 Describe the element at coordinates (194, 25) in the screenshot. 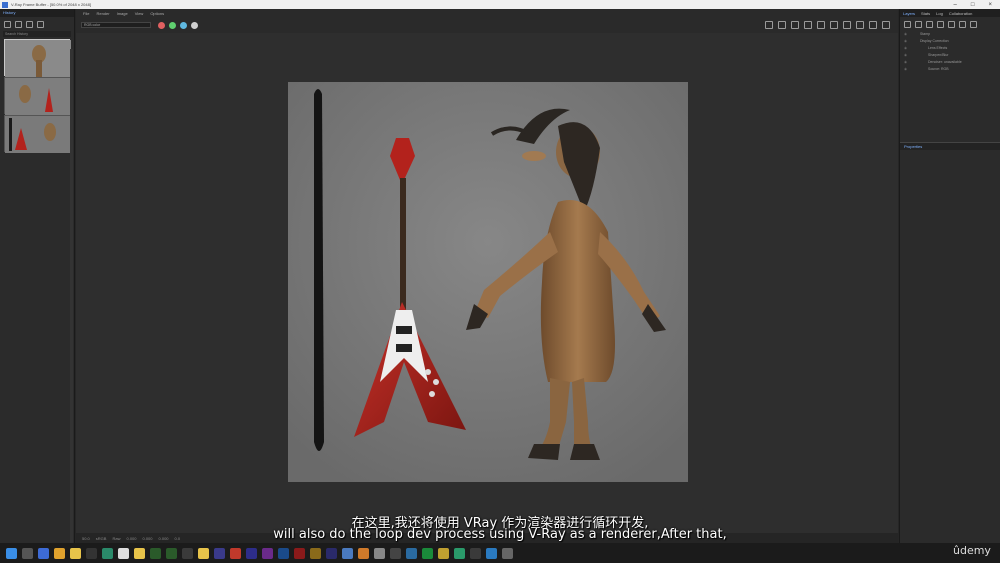

I see `mono-channel-icon` at that location.